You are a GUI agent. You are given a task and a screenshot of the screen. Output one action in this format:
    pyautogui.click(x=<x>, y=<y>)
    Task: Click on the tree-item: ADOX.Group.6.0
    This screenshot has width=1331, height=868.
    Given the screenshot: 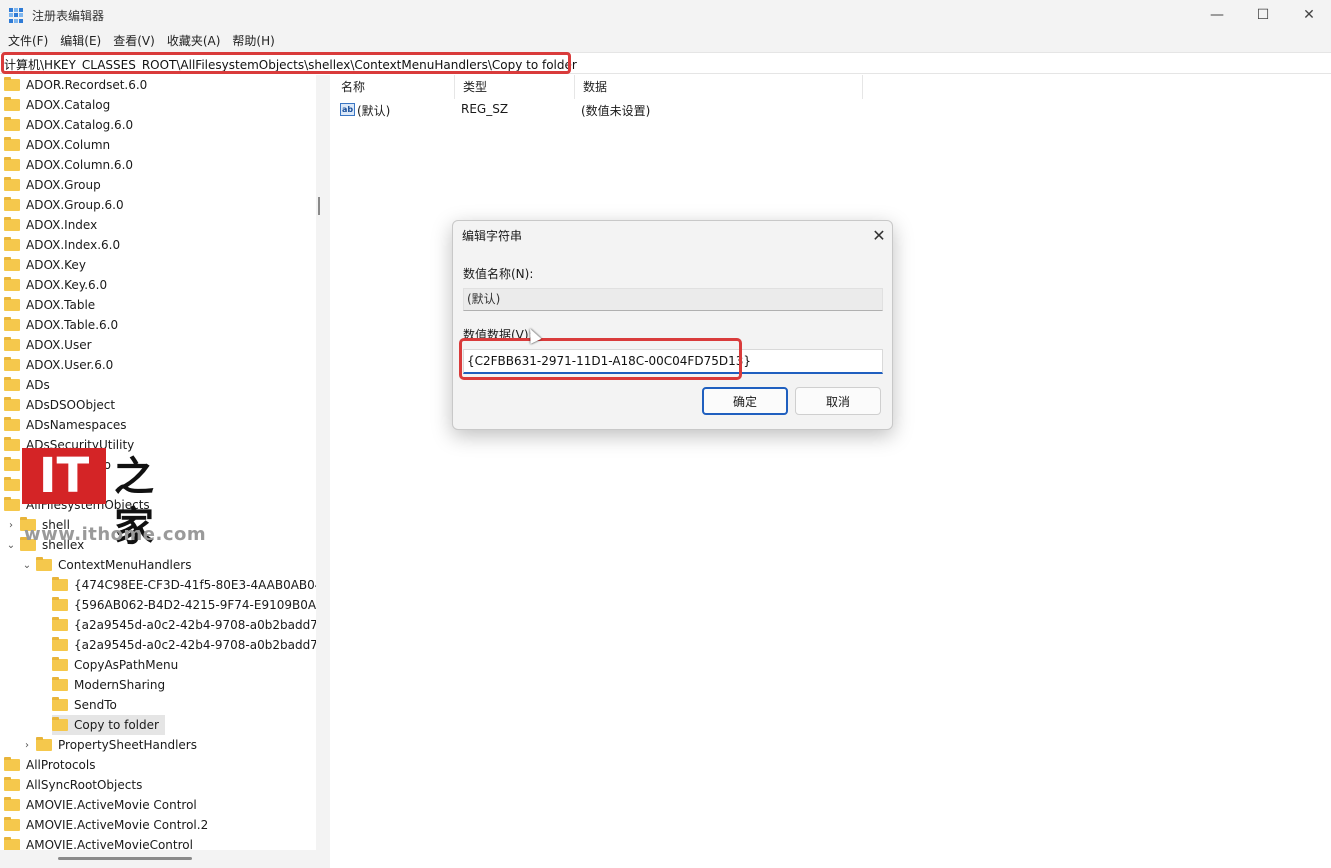 What is the action you would take?
    pyautogui.click(x=64, y=205)
    